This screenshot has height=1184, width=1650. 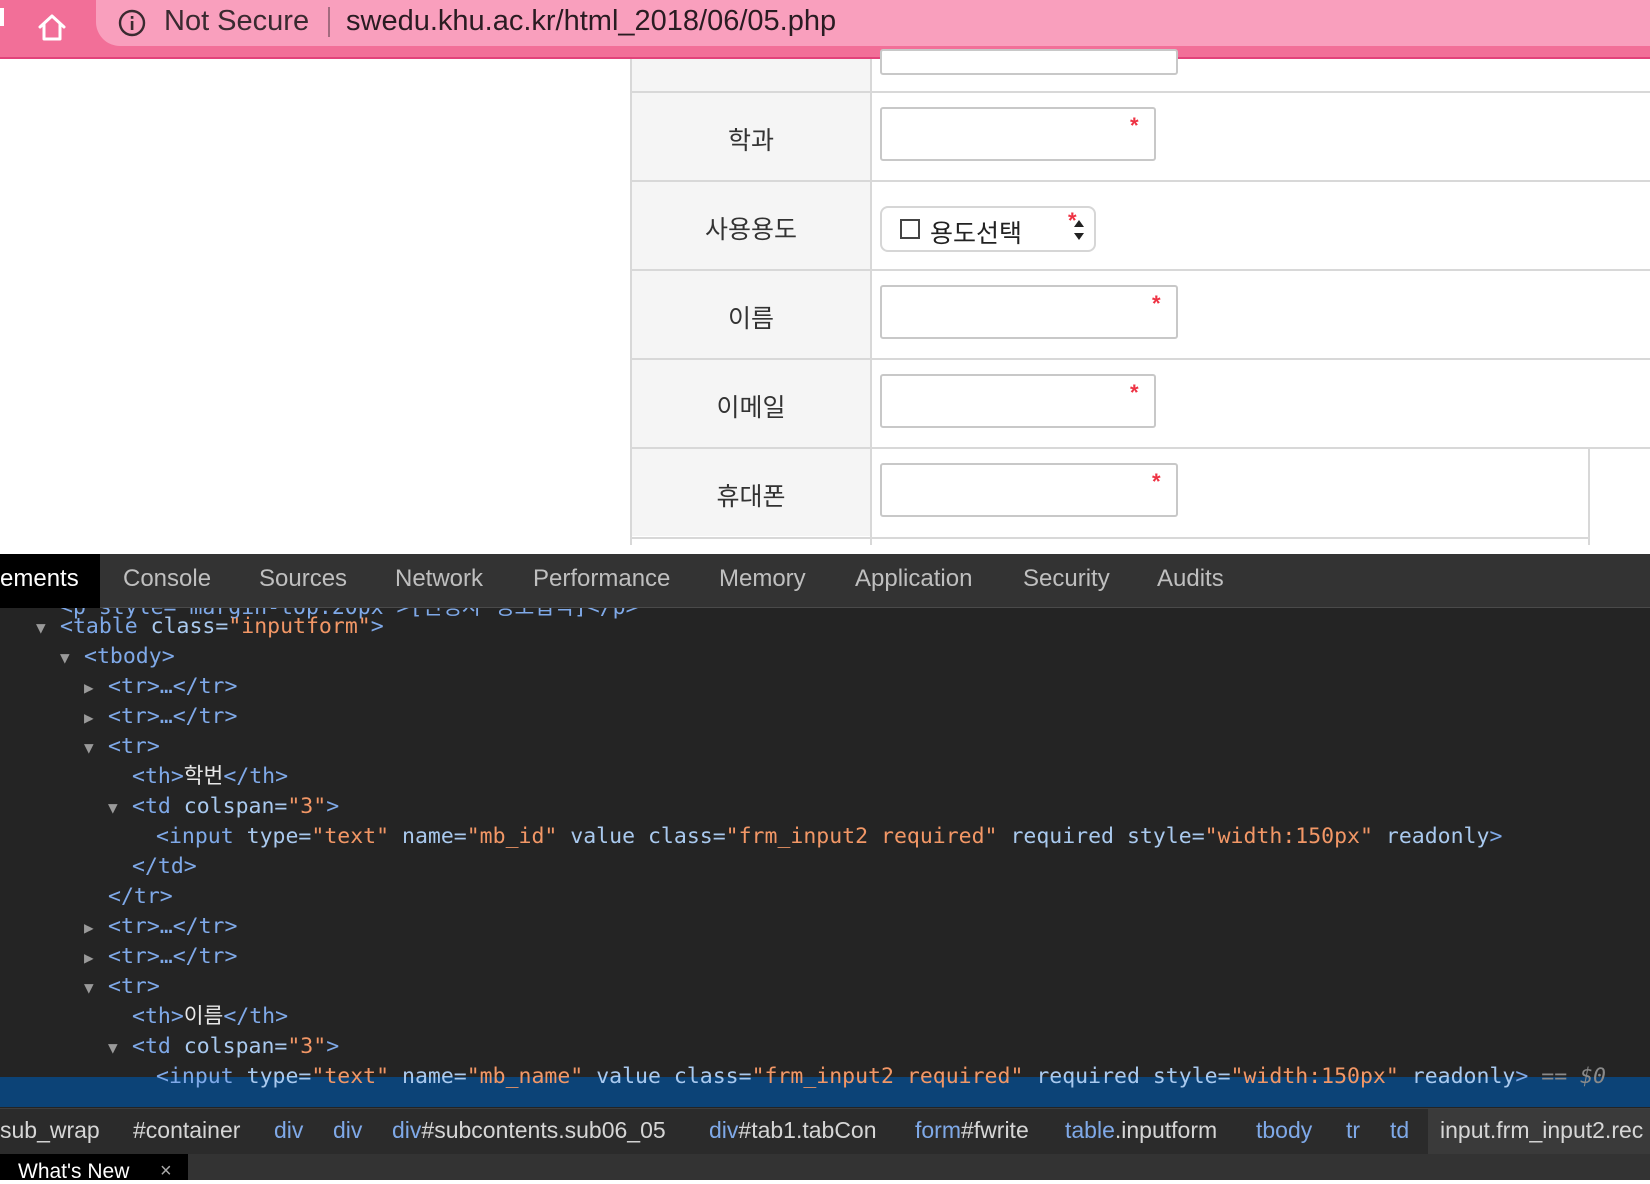 What do you see at coordinates (164, 867) in the screenshot?
I see `dom-line-td-close: </td>` at bounding box center [164, 867].